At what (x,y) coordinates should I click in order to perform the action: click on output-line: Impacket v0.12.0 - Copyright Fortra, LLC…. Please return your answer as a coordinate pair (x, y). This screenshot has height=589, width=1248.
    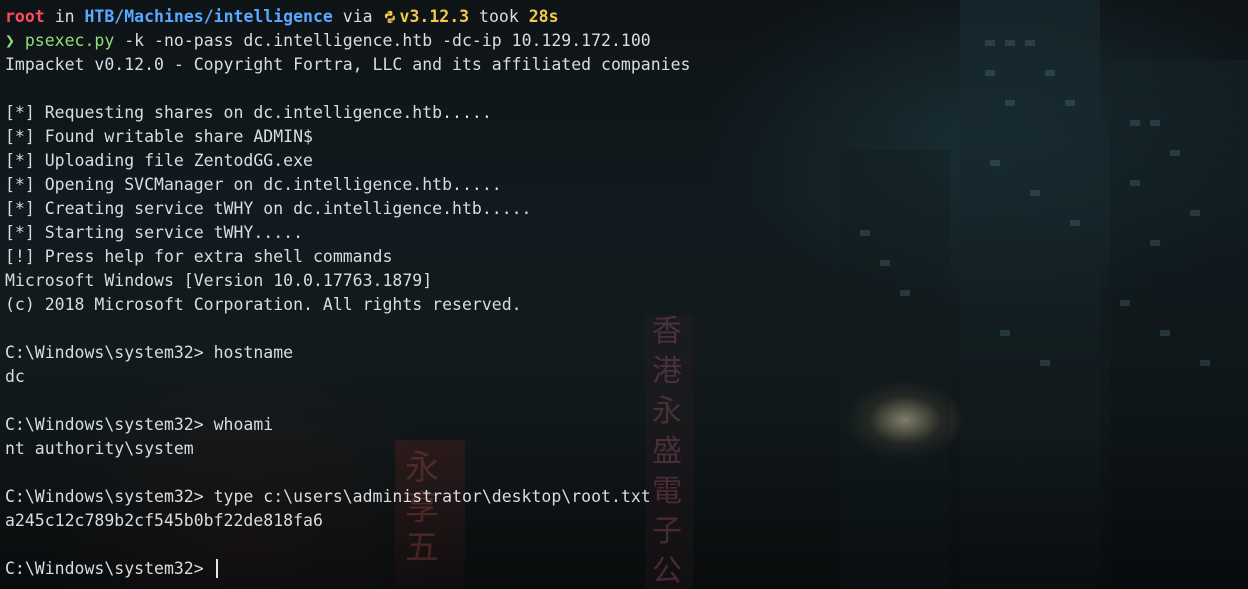
    Looking at the image, I should click on (348, 64).